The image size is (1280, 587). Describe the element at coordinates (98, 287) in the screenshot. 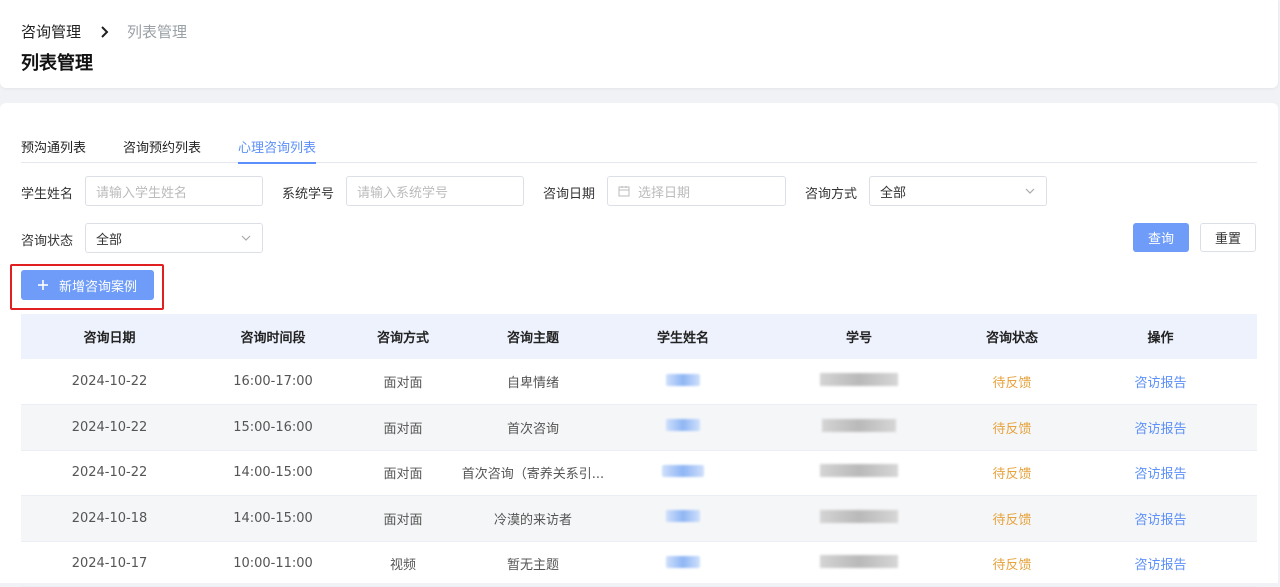

I see `add-case-label: 新增咨询案例` at that location.